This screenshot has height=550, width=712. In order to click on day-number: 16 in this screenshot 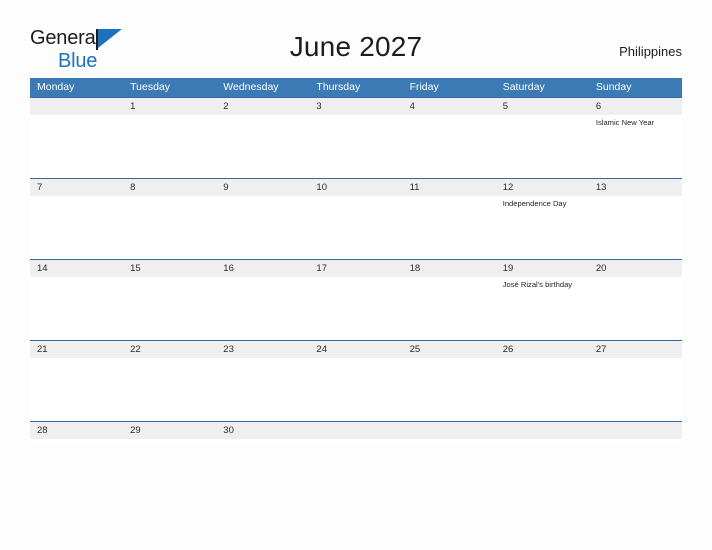, I will do `click(262, 268)`.